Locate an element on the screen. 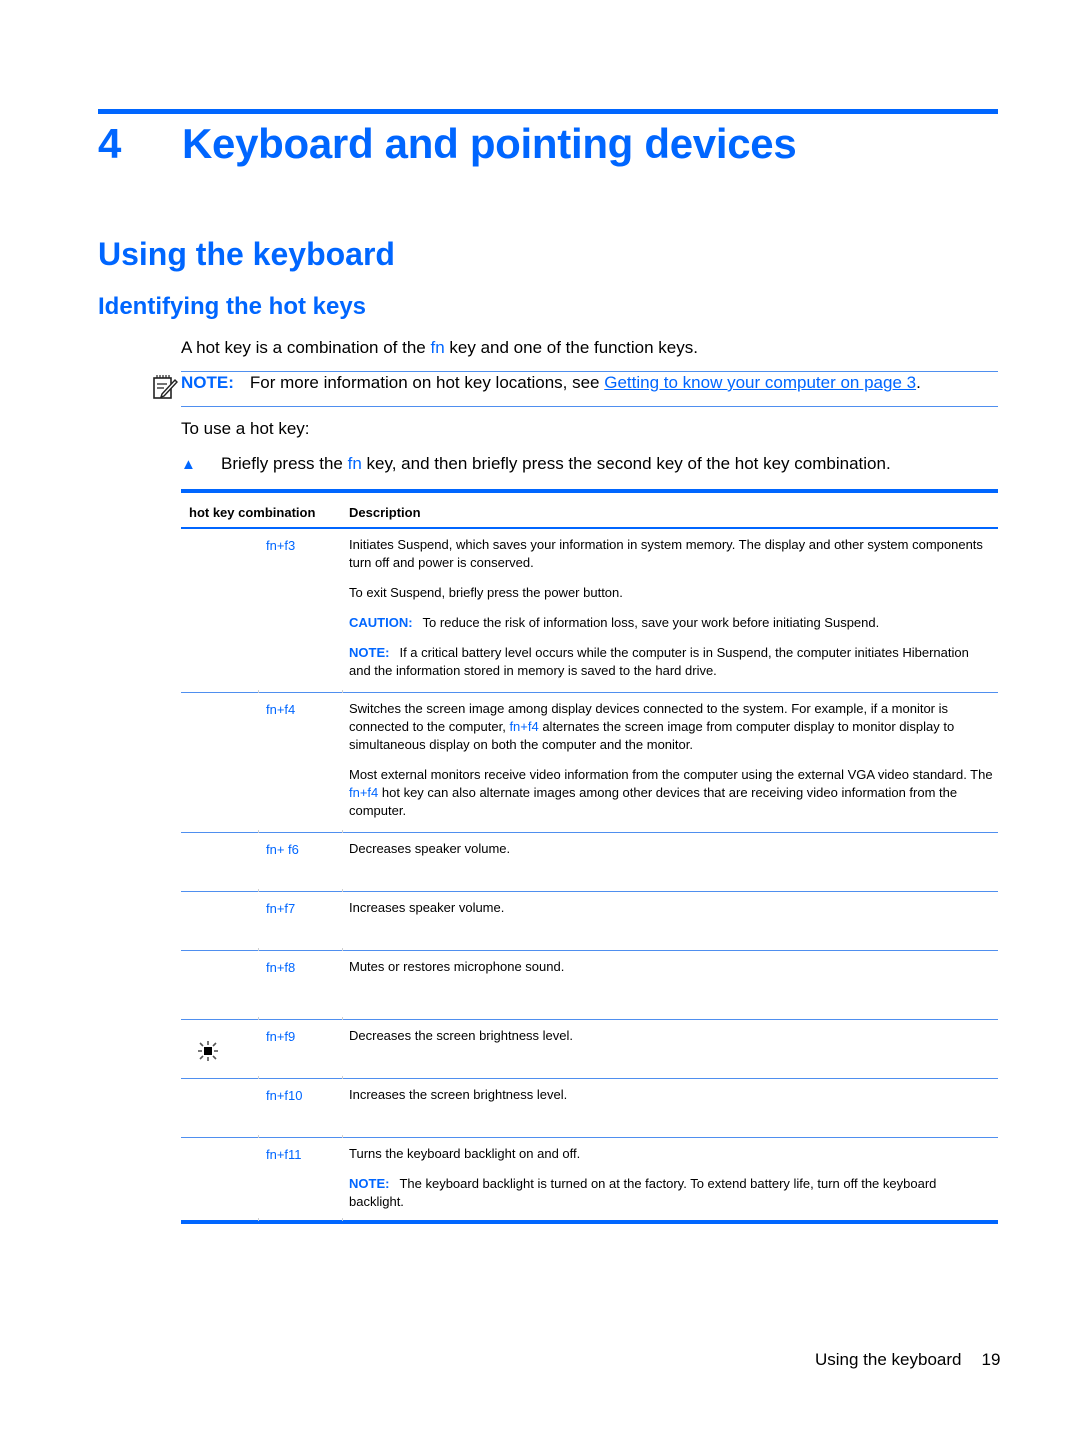  intro-text: A hot key is a combination of the is located at coordinates (306, 347).